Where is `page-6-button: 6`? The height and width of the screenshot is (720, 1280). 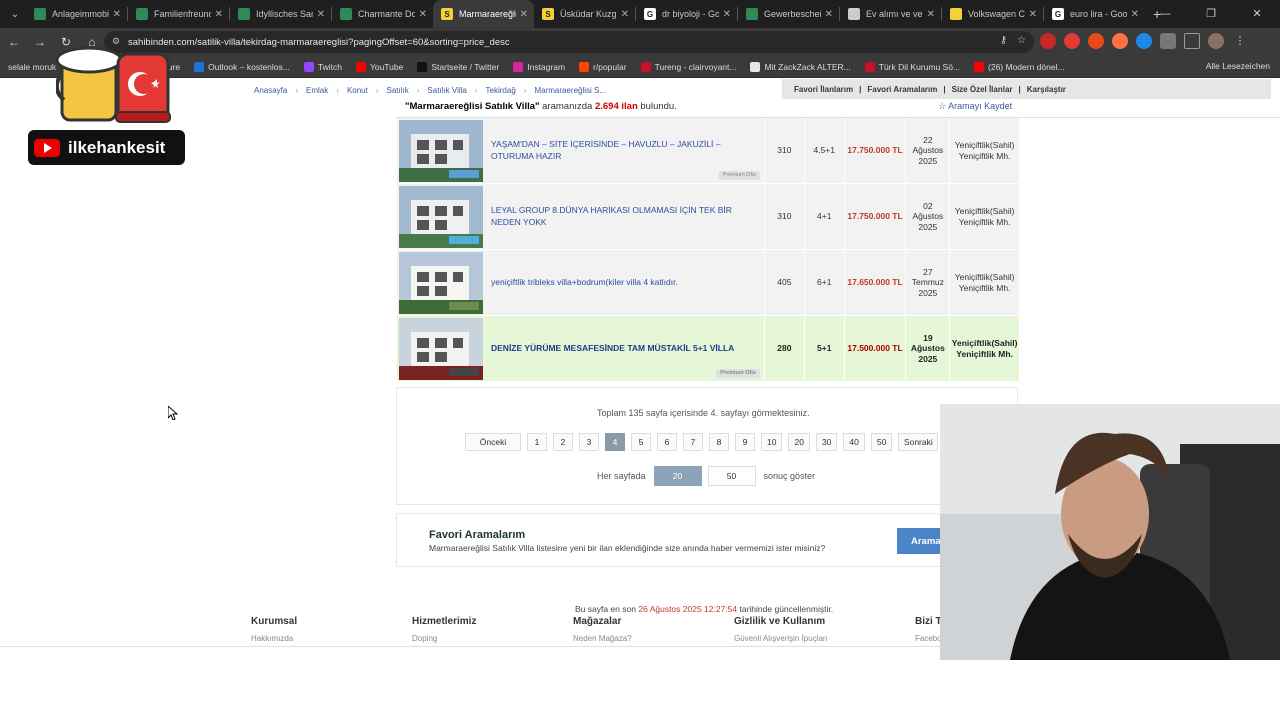 page-6-button: 6 is located at coordinates (667, 442).